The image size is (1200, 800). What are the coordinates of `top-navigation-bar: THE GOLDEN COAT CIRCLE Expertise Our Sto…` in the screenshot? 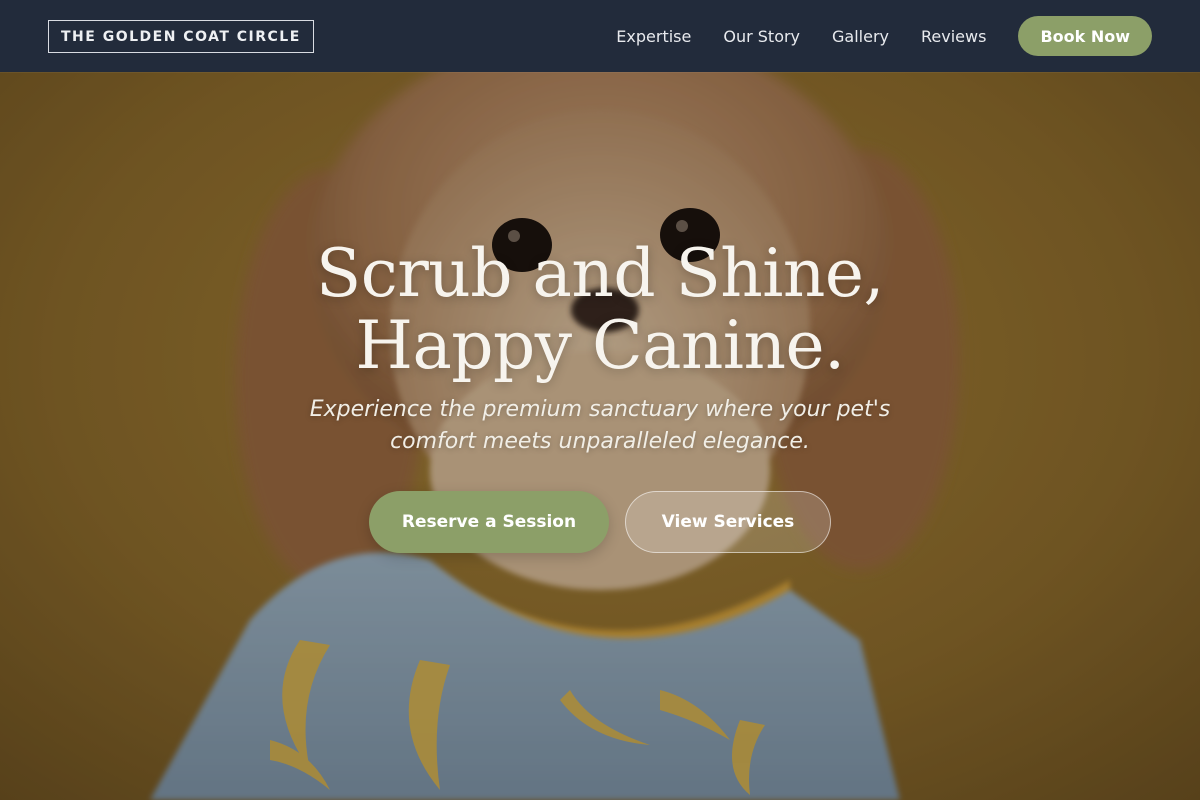 It's located at (600, 36).